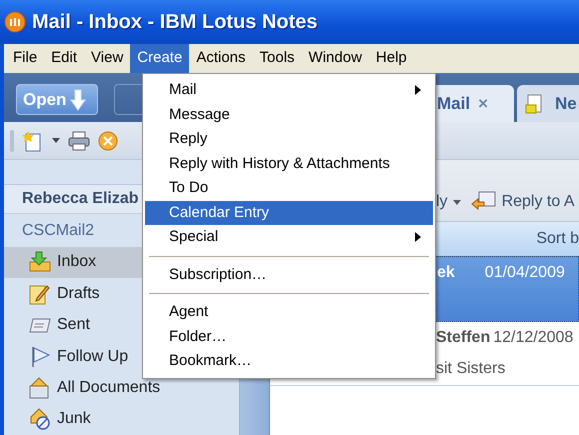 The height and width of the screenshot is (435, 579). What do you see at coordinates (121, 419) in the screenshot?
I see `mailbox-item: Junk` at bounding box center [121, 419].